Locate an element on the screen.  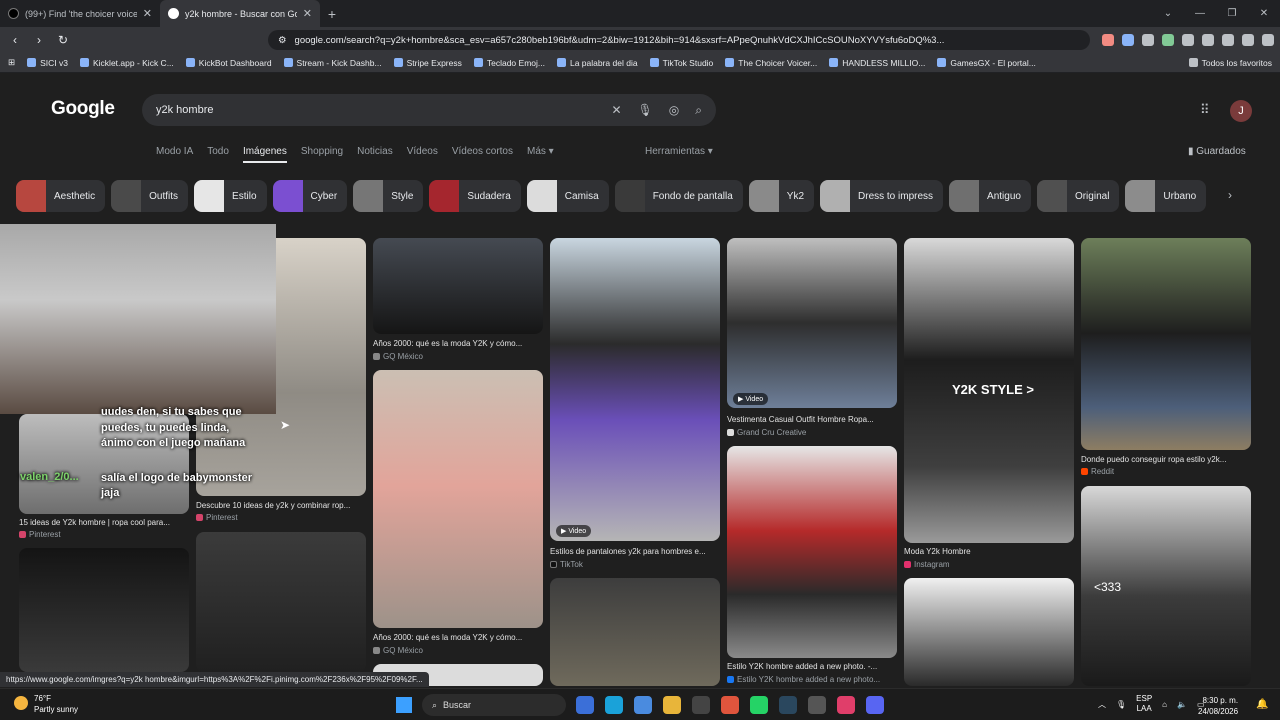
brave-shield-icon is located at coordinates (1108, 40).